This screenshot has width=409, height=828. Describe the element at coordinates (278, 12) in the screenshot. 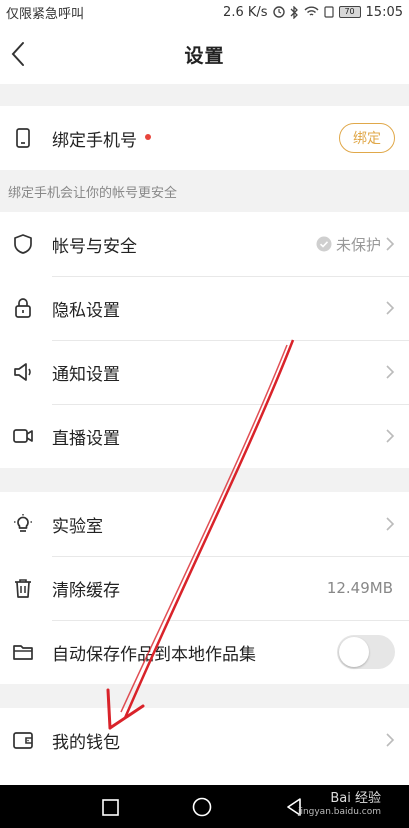

I see `alarm-icon` at that location.